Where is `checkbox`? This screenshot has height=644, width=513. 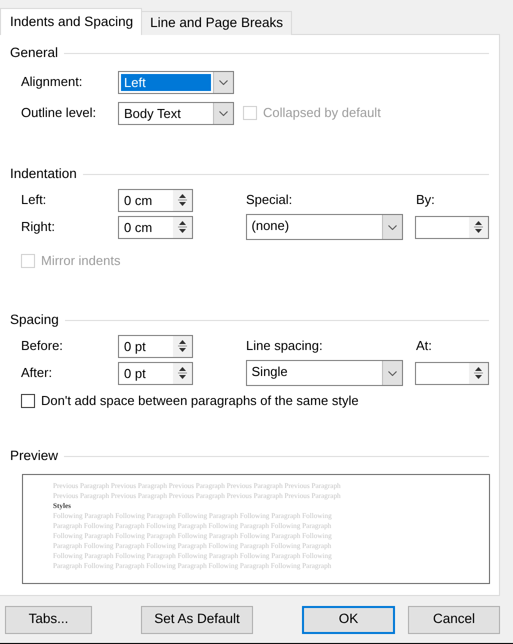 checkbox is located at coordinates (28, 401).